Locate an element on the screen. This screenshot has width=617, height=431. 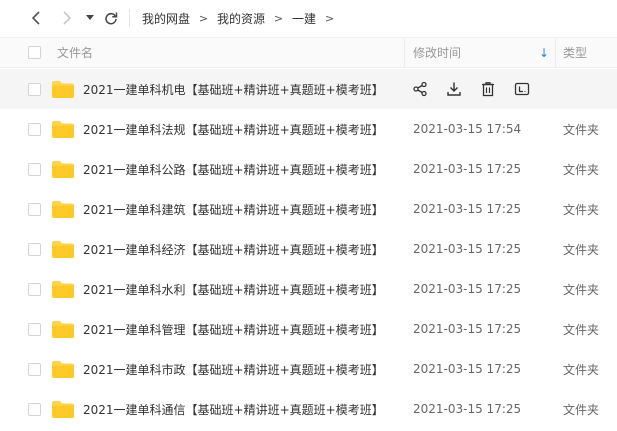
file-modified: 2021-03-15 17:54 is located at coordinates (467, 129).